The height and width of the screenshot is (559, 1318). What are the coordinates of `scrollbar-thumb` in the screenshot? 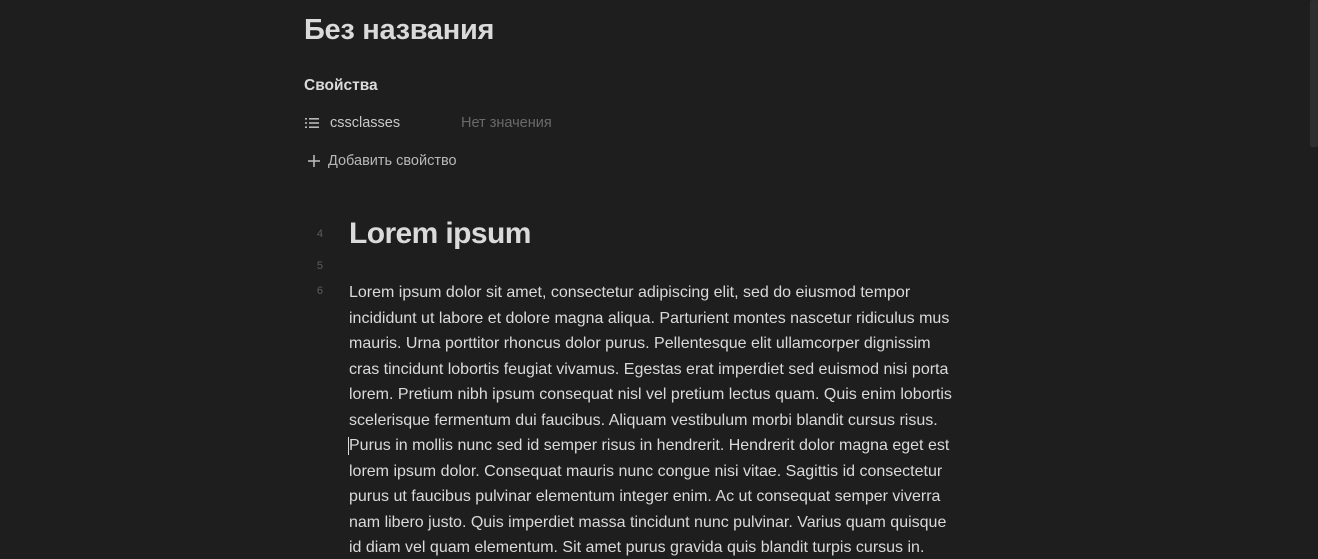 It's located at (1314, 73).